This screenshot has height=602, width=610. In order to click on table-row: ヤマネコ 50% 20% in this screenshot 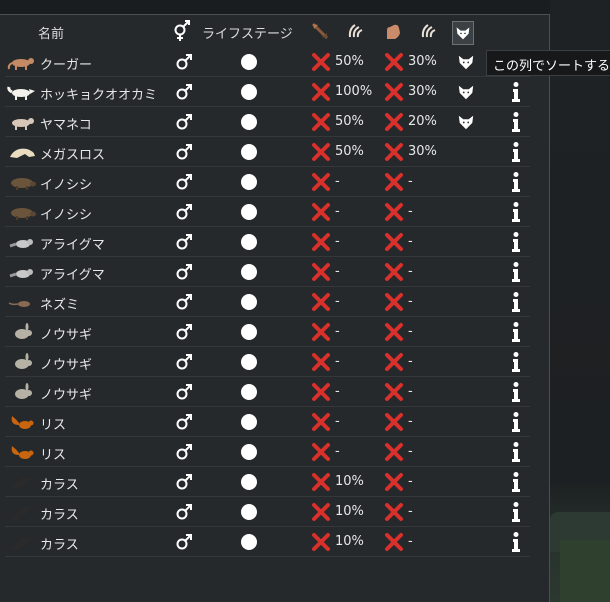, I will do `click(267, 122)`.